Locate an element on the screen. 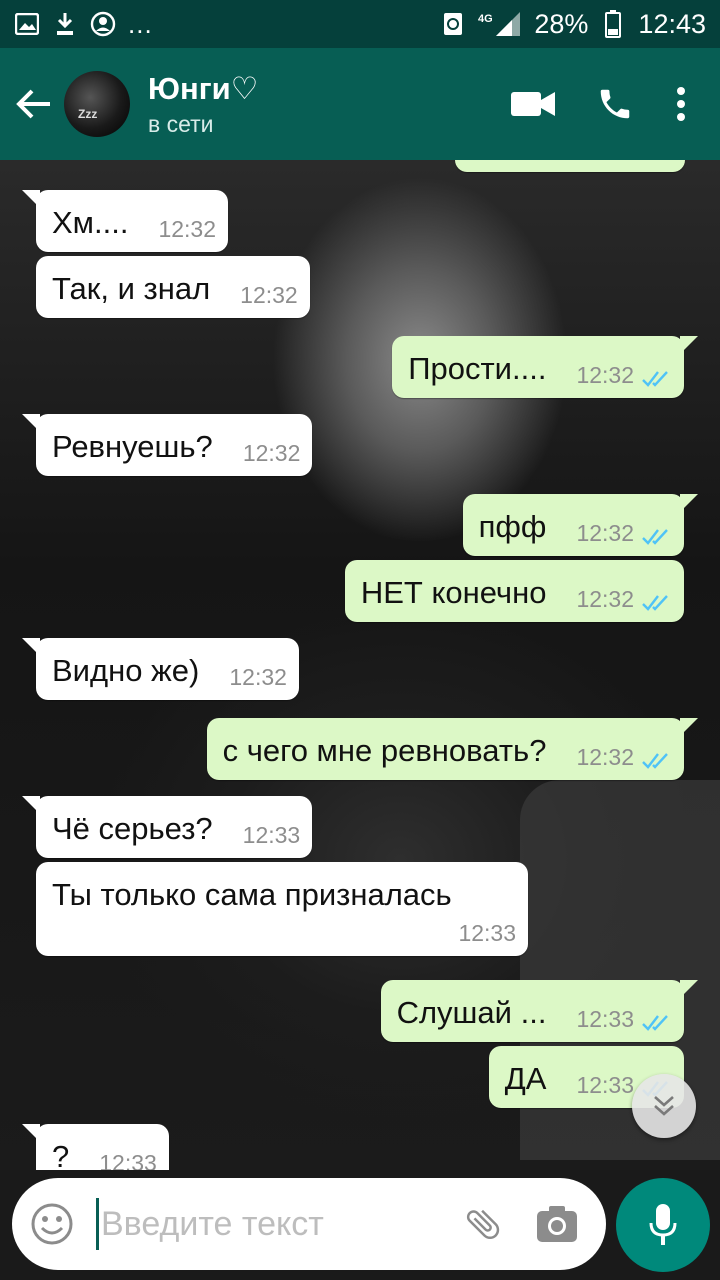 The height and width of the screenshot is (1280, 720). composer-bar is located at coordinates (360, 1225).